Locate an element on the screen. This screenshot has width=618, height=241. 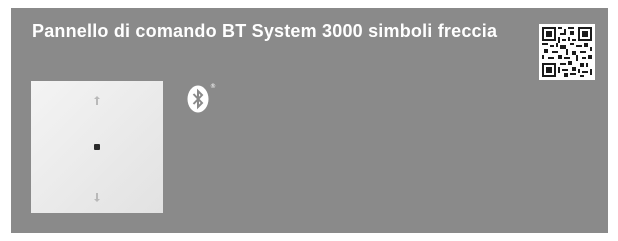
dot-icon is located at coordinates (97, 147).